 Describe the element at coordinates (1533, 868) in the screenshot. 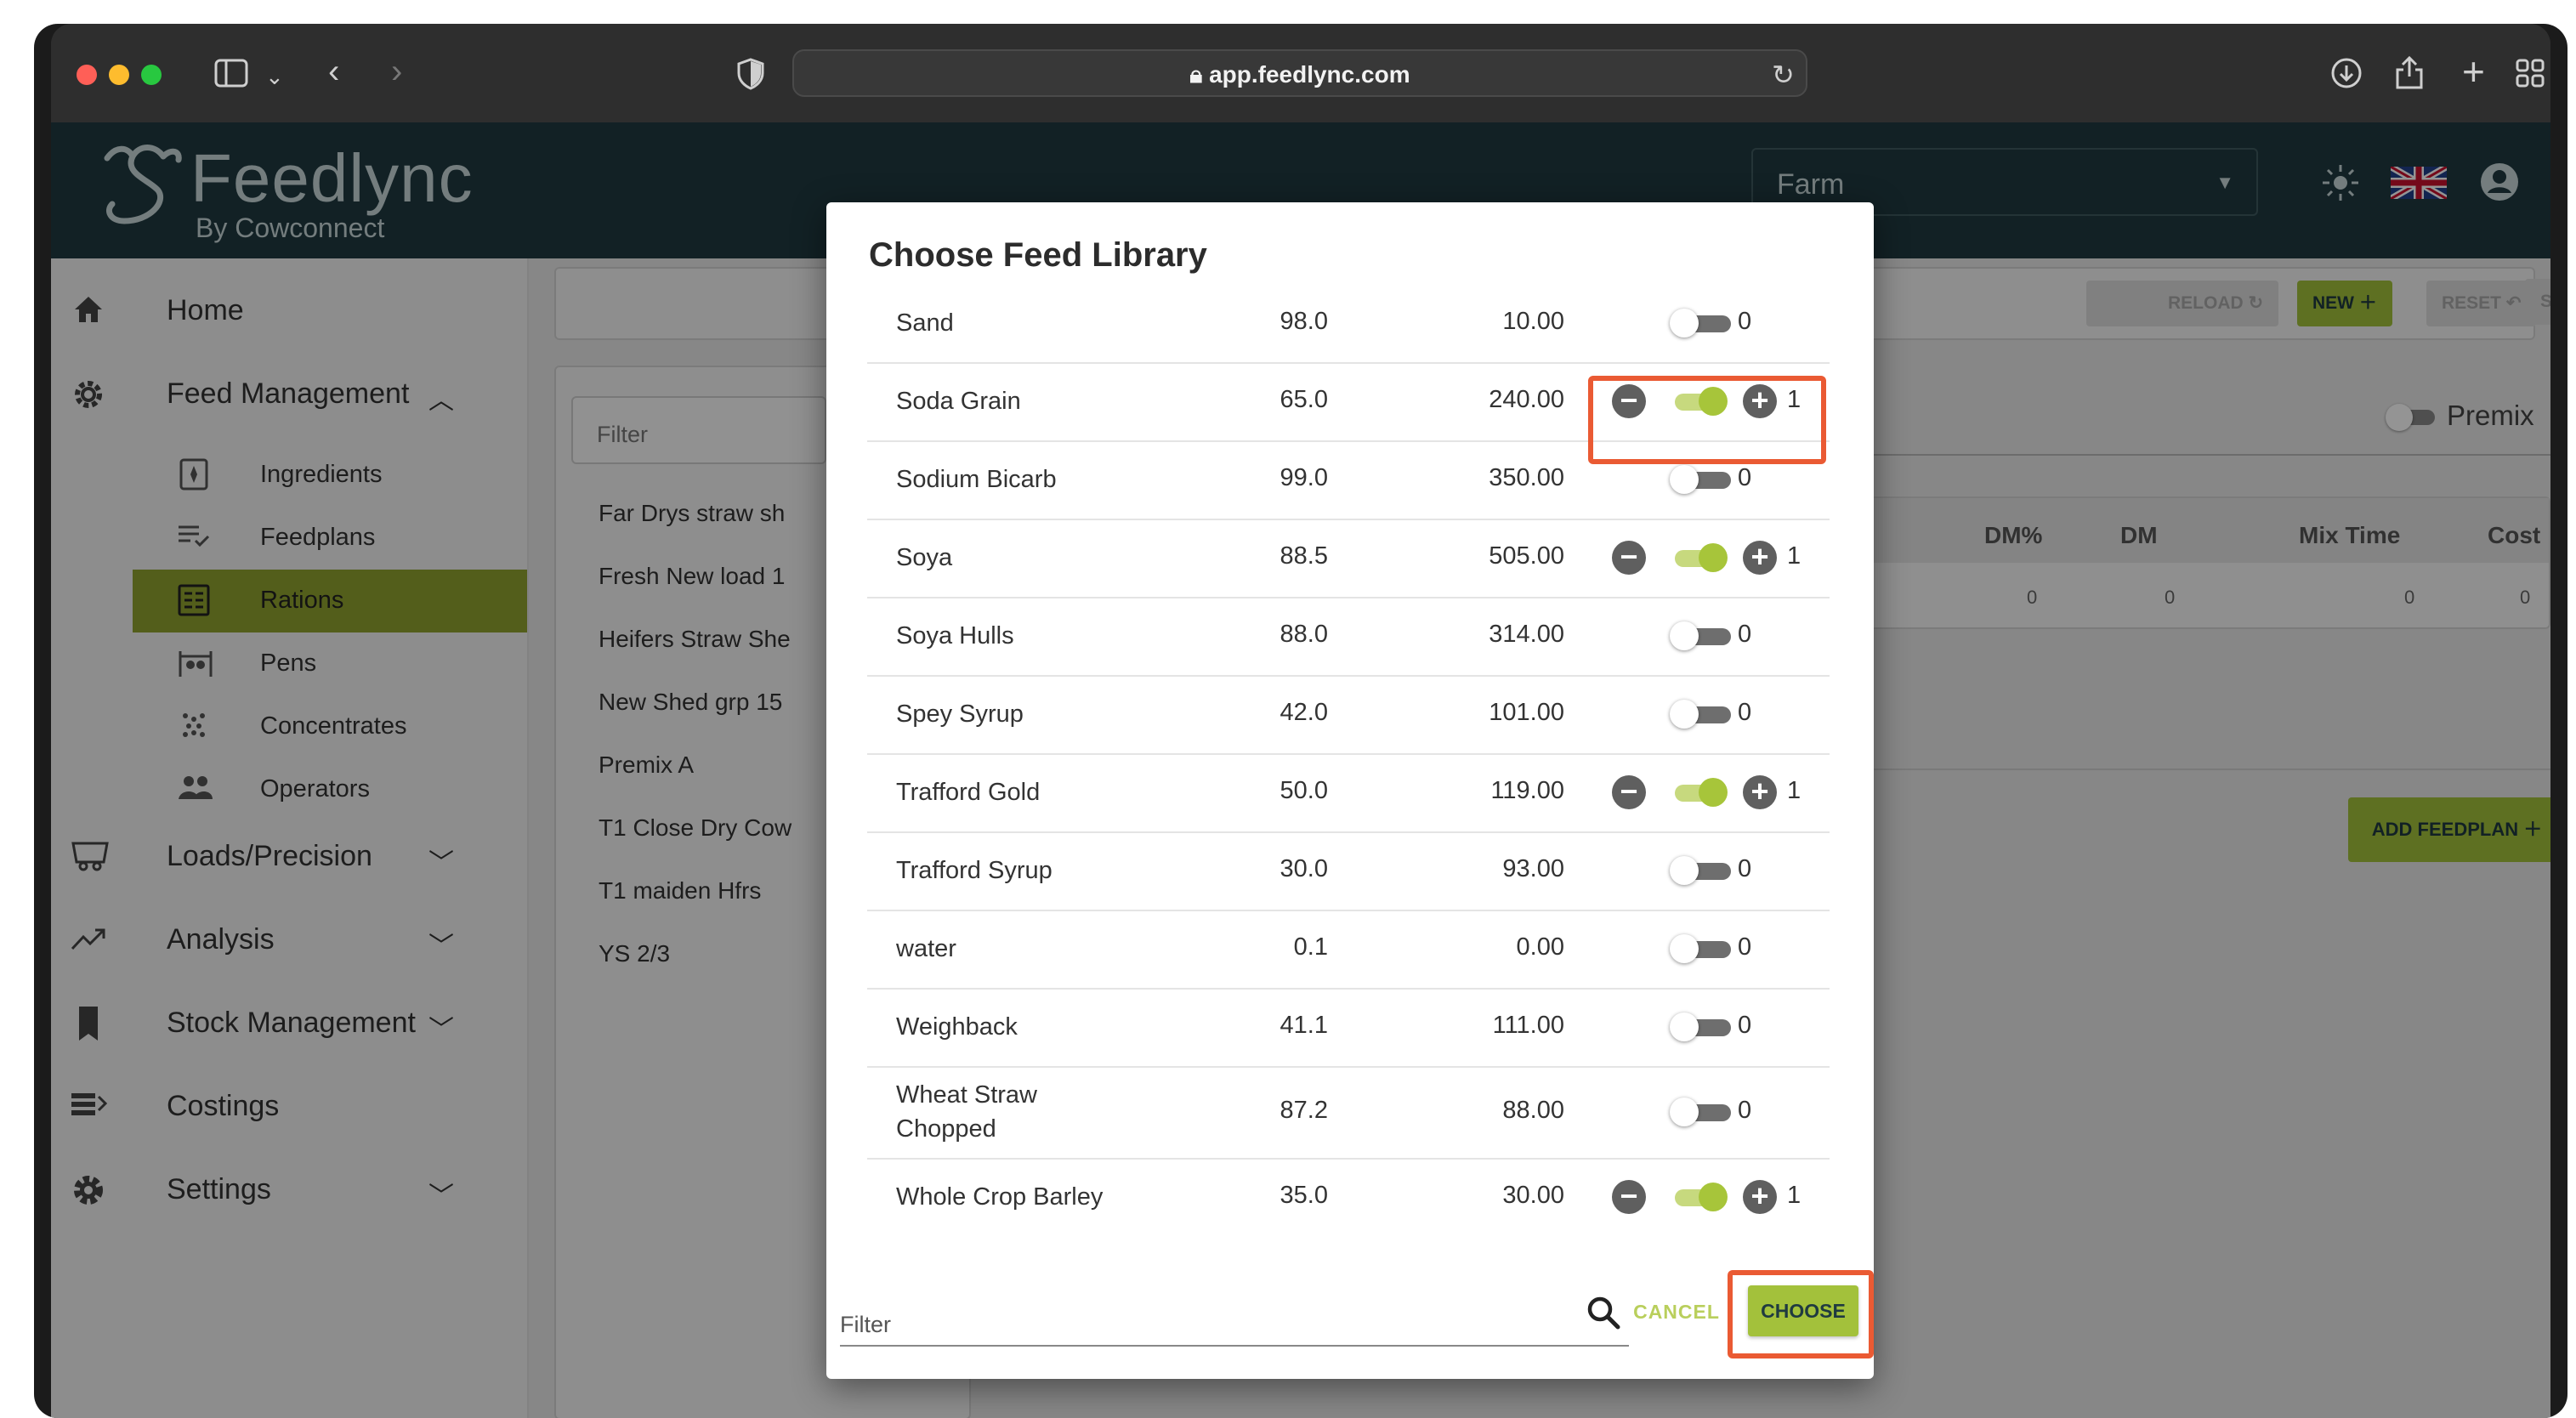

I see `feed-cost: 93.00` at that location.